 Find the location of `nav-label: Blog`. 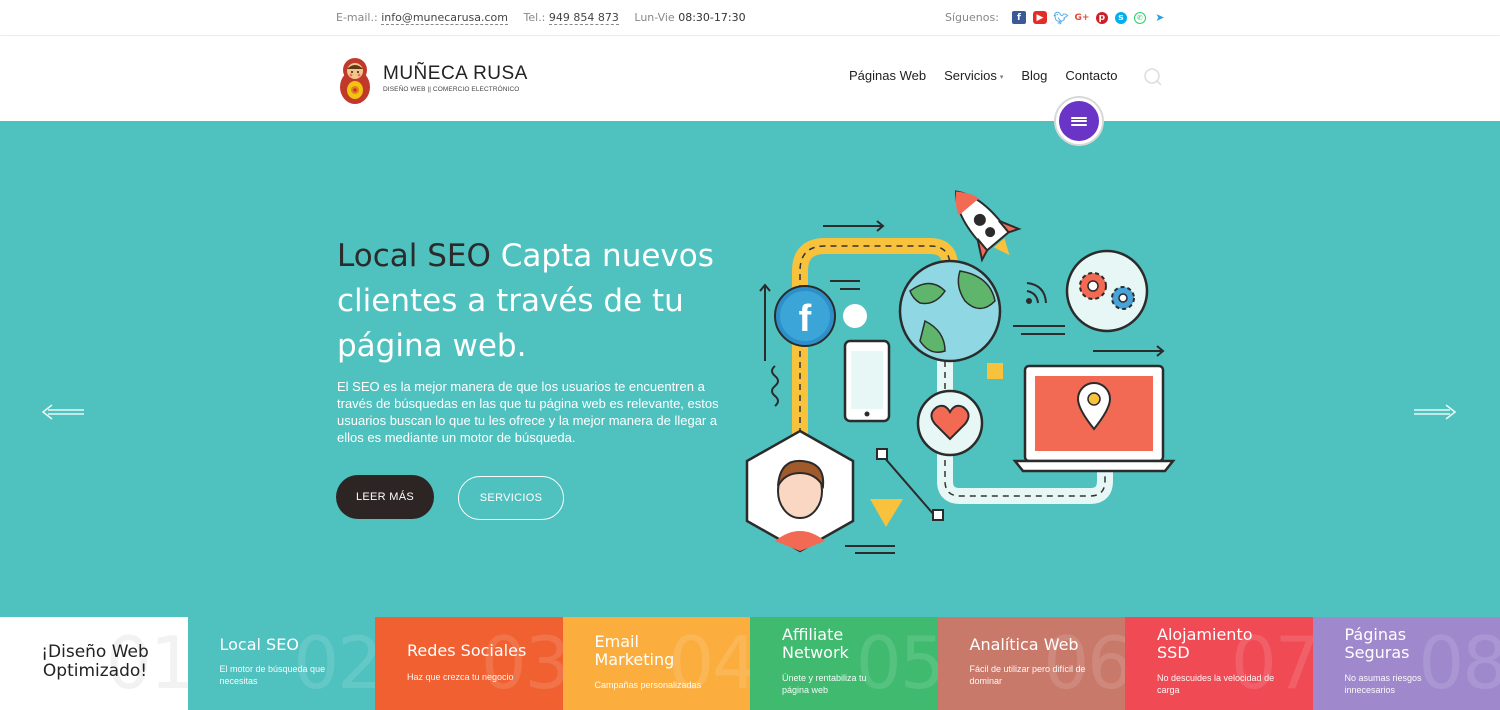

nav-label: Blog is located at coordinates (1034, 75).